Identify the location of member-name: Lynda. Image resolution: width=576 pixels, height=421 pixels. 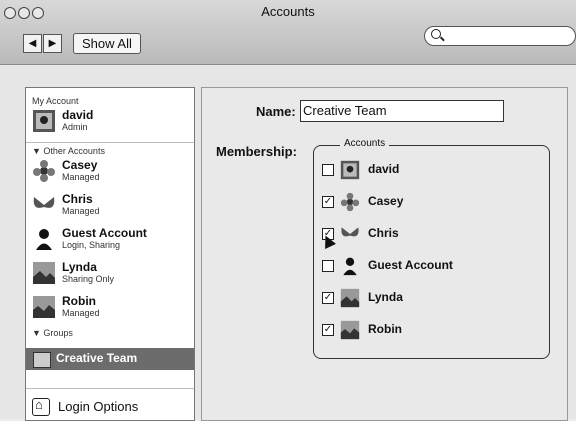
(385, 297).